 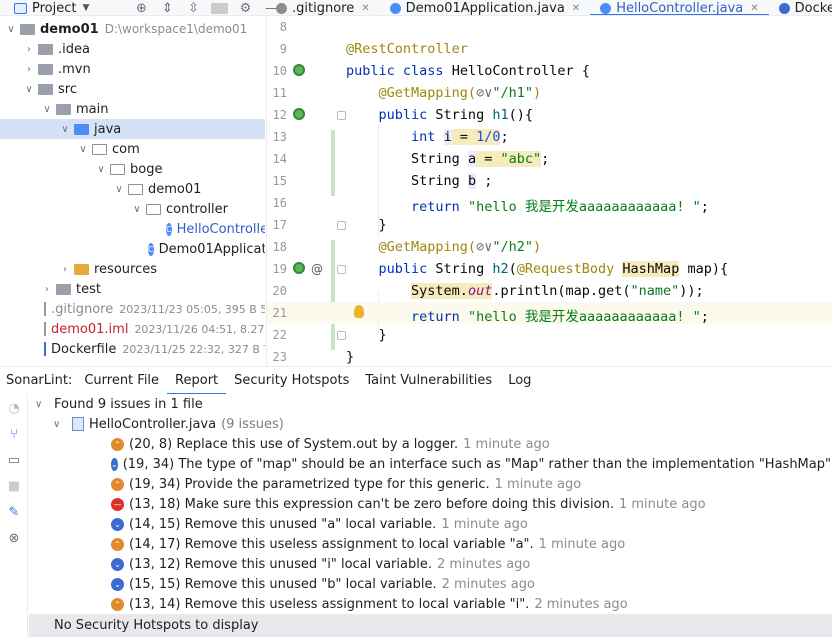 What do you see at coordinates (14, 461) in the screenshot?
I see `folder-filter-icon: ▭` at bounding box center [14, 461].